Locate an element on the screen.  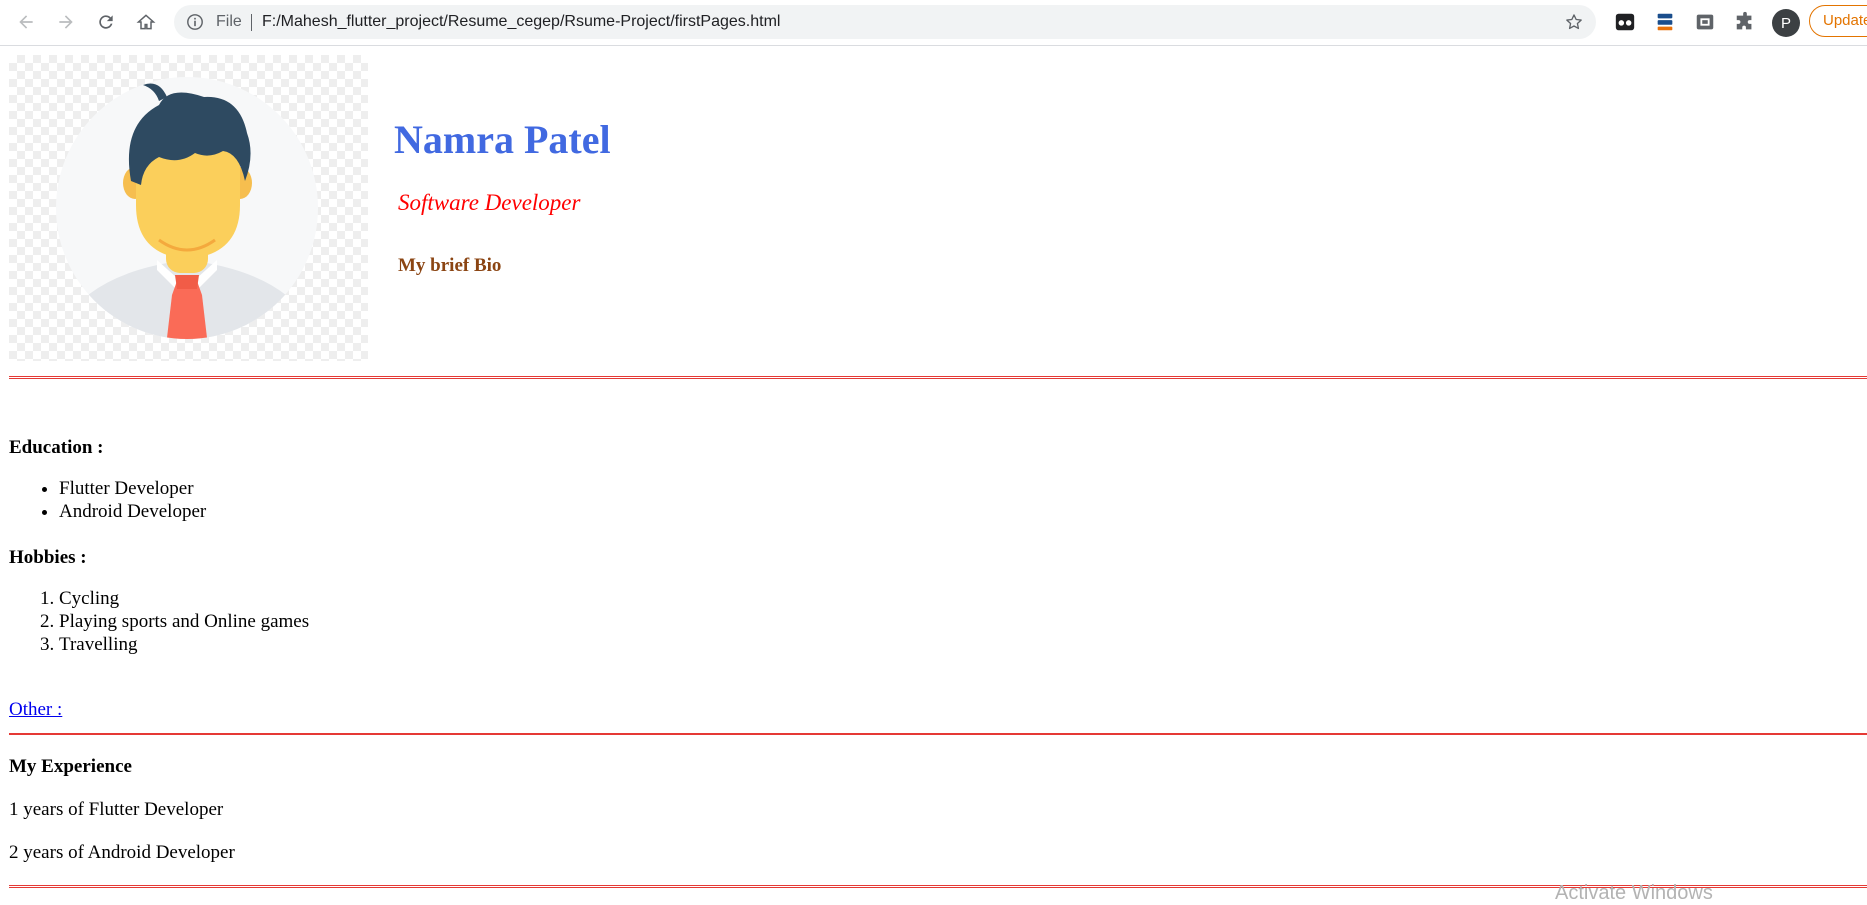
reload-icon is located at coordinates (106, 22).